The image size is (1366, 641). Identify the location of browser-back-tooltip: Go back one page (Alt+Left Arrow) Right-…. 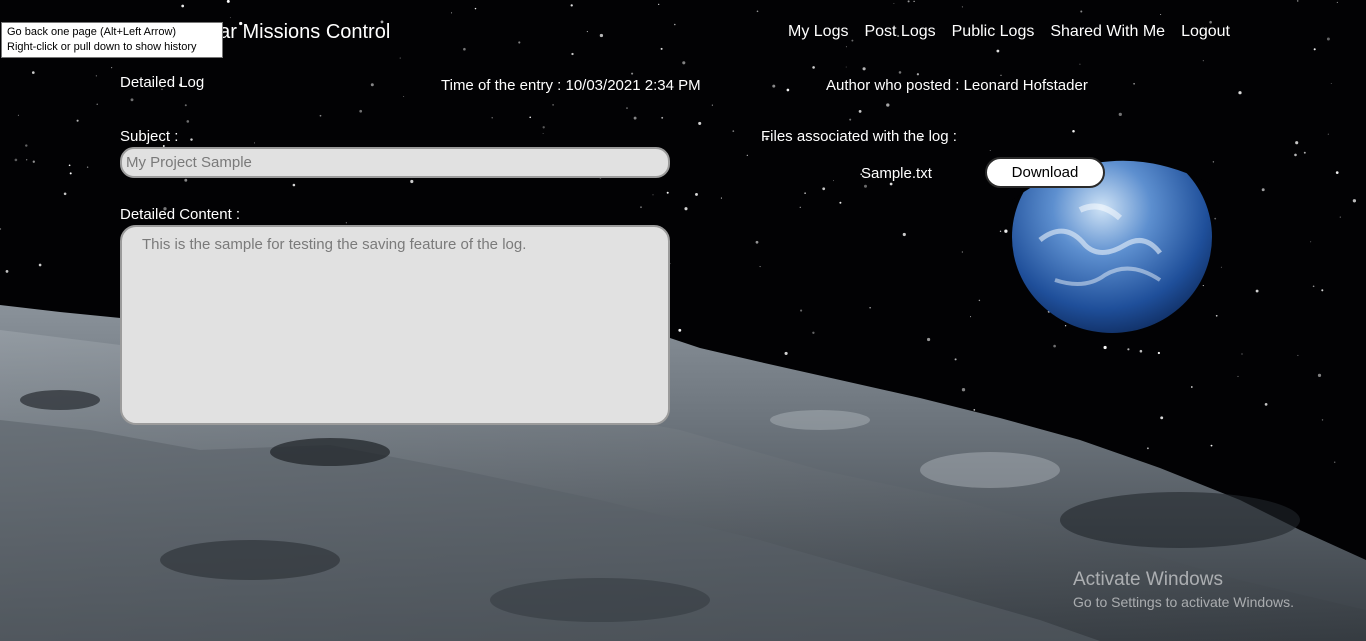
(112, 40).